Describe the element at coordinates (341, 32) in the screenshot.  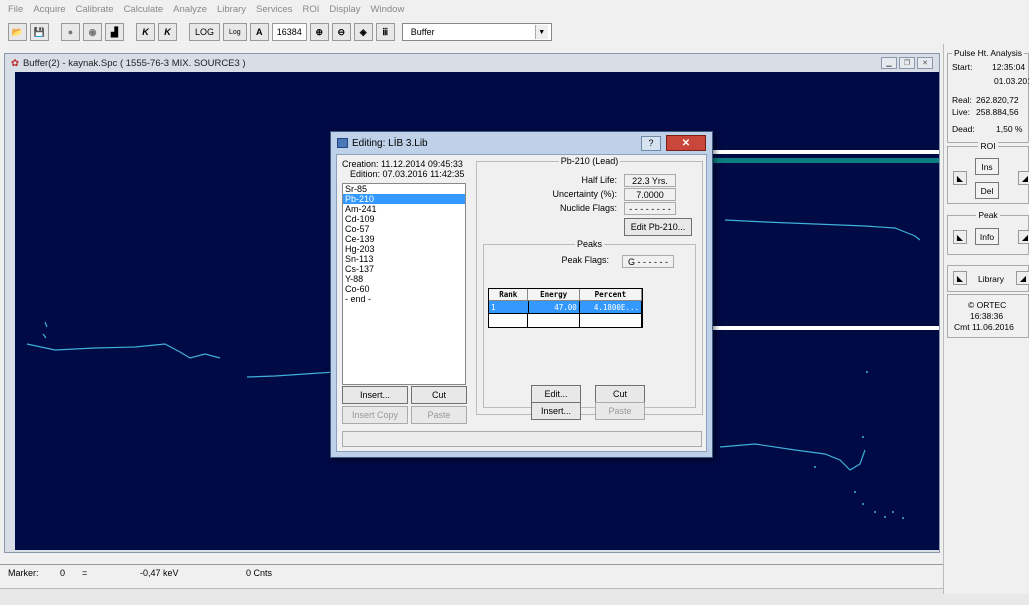
I see `zoom-out-icon: ⊖` at that location.